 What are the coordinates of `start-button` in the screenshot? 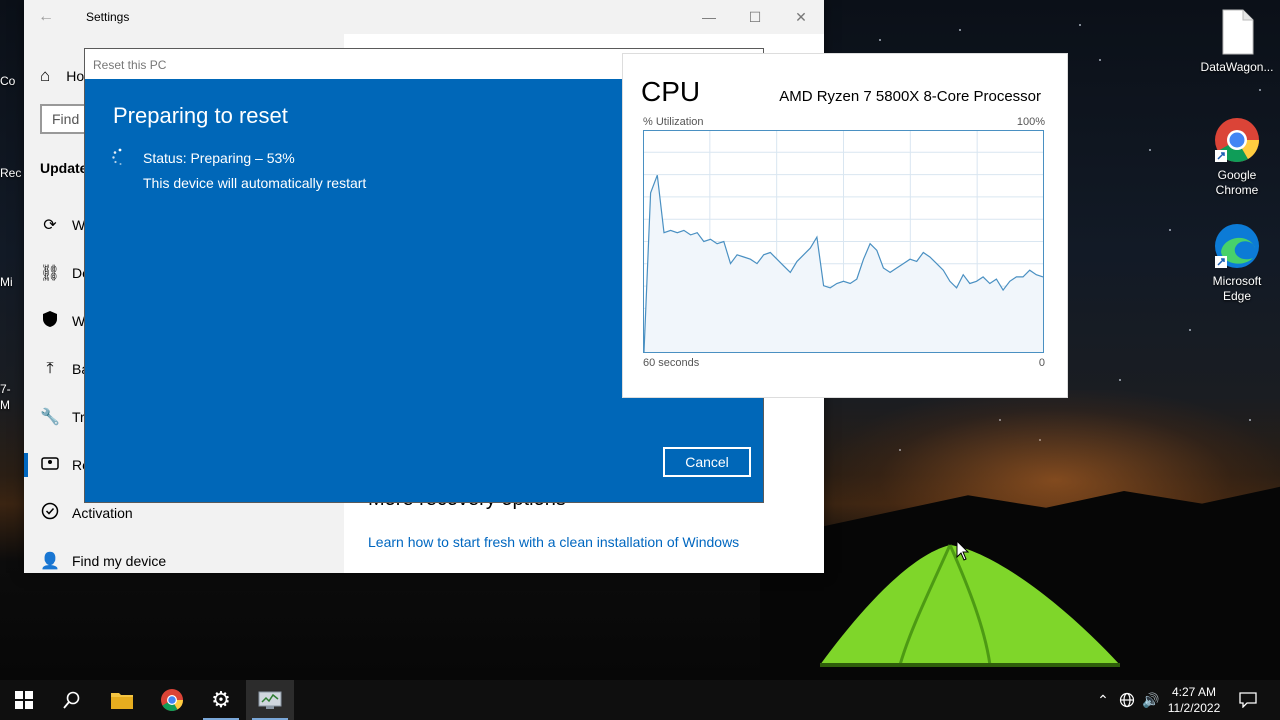 It's located at (24, 700).